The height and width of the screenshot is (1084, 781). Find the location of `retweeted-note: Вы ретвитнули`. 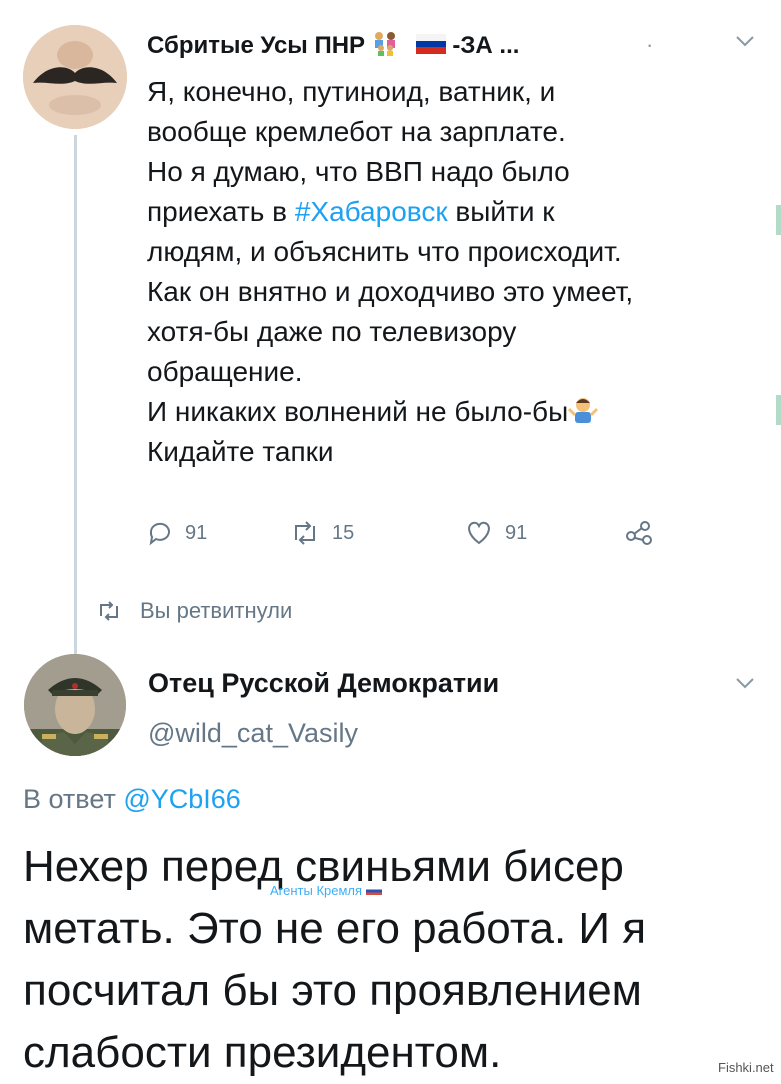

retweeted-note: Вы ретвитнули is located at coordinates (194, 611).